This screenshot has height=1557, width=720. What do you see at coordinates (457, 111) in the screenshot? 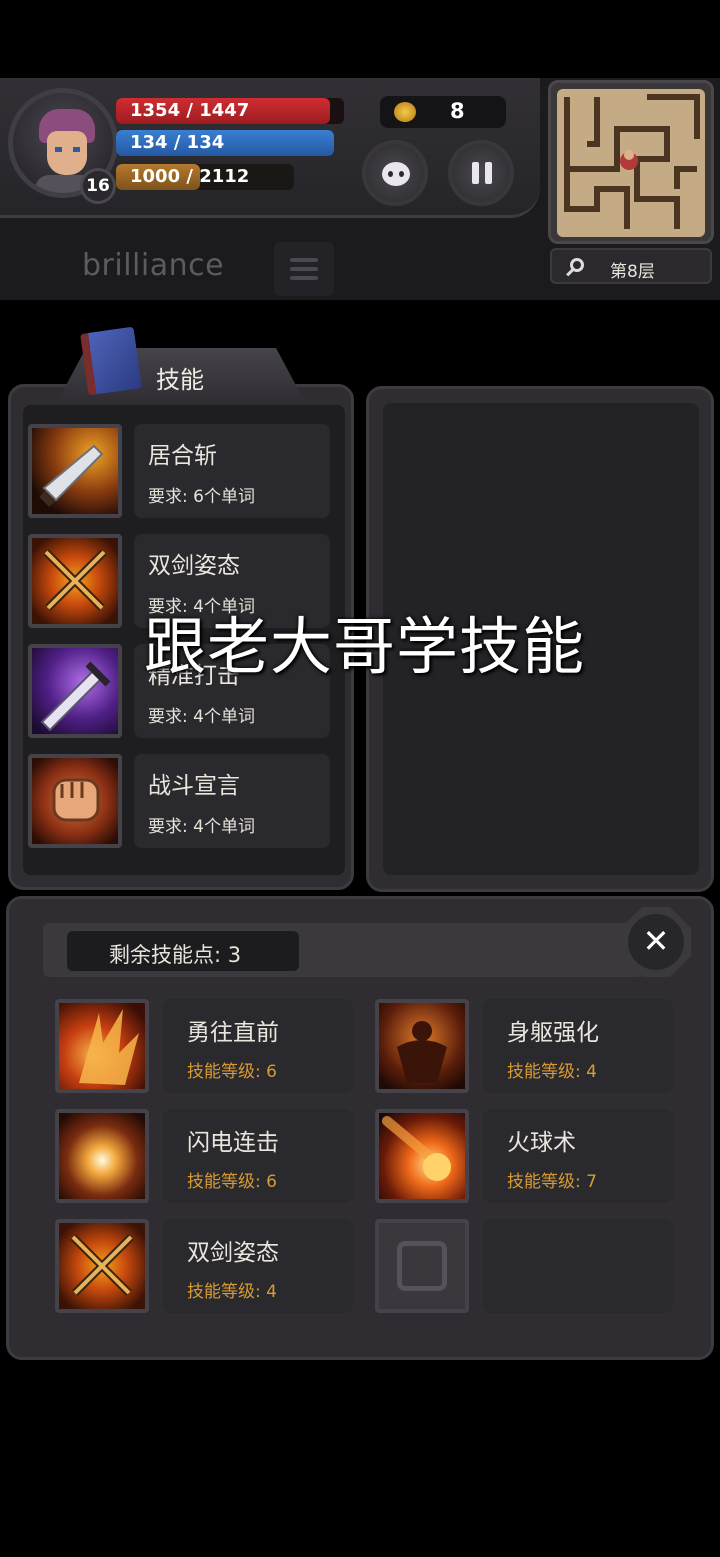
I see `gold-value: 8` at bounding box center [457, 111].